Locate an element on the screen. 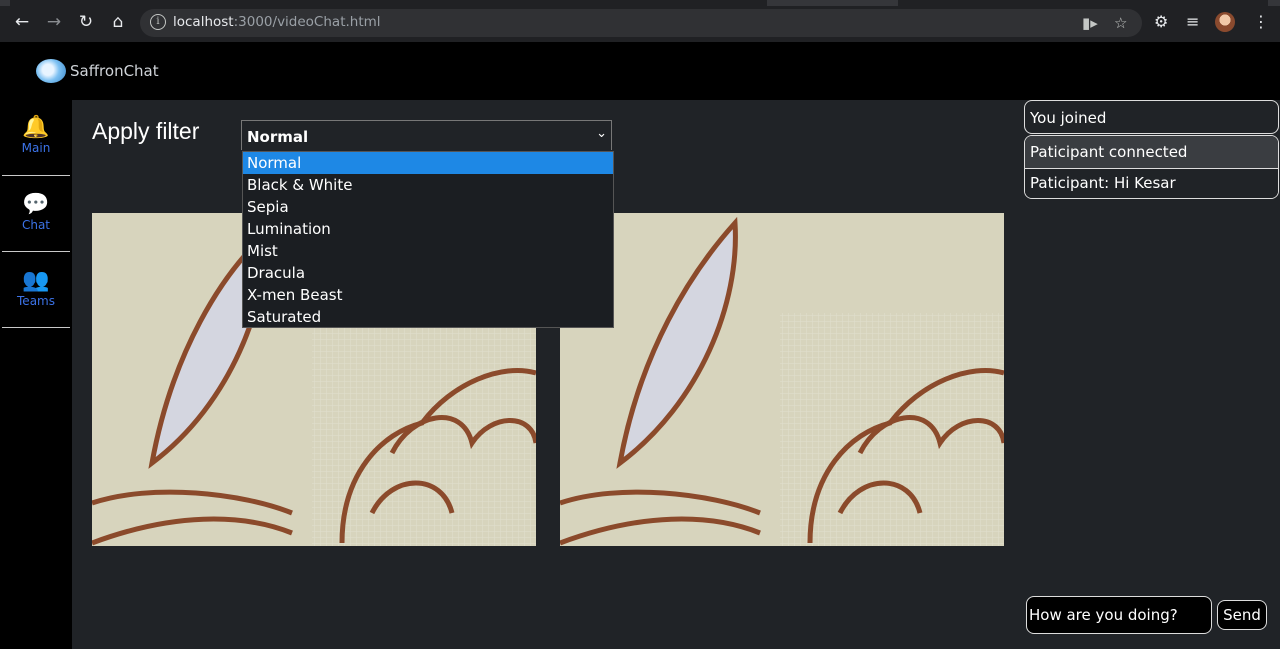 The height and width of the screenshot is (649, 1280). sidebar-item-chat: 💬 Chat is located at coordinates (36, 212).